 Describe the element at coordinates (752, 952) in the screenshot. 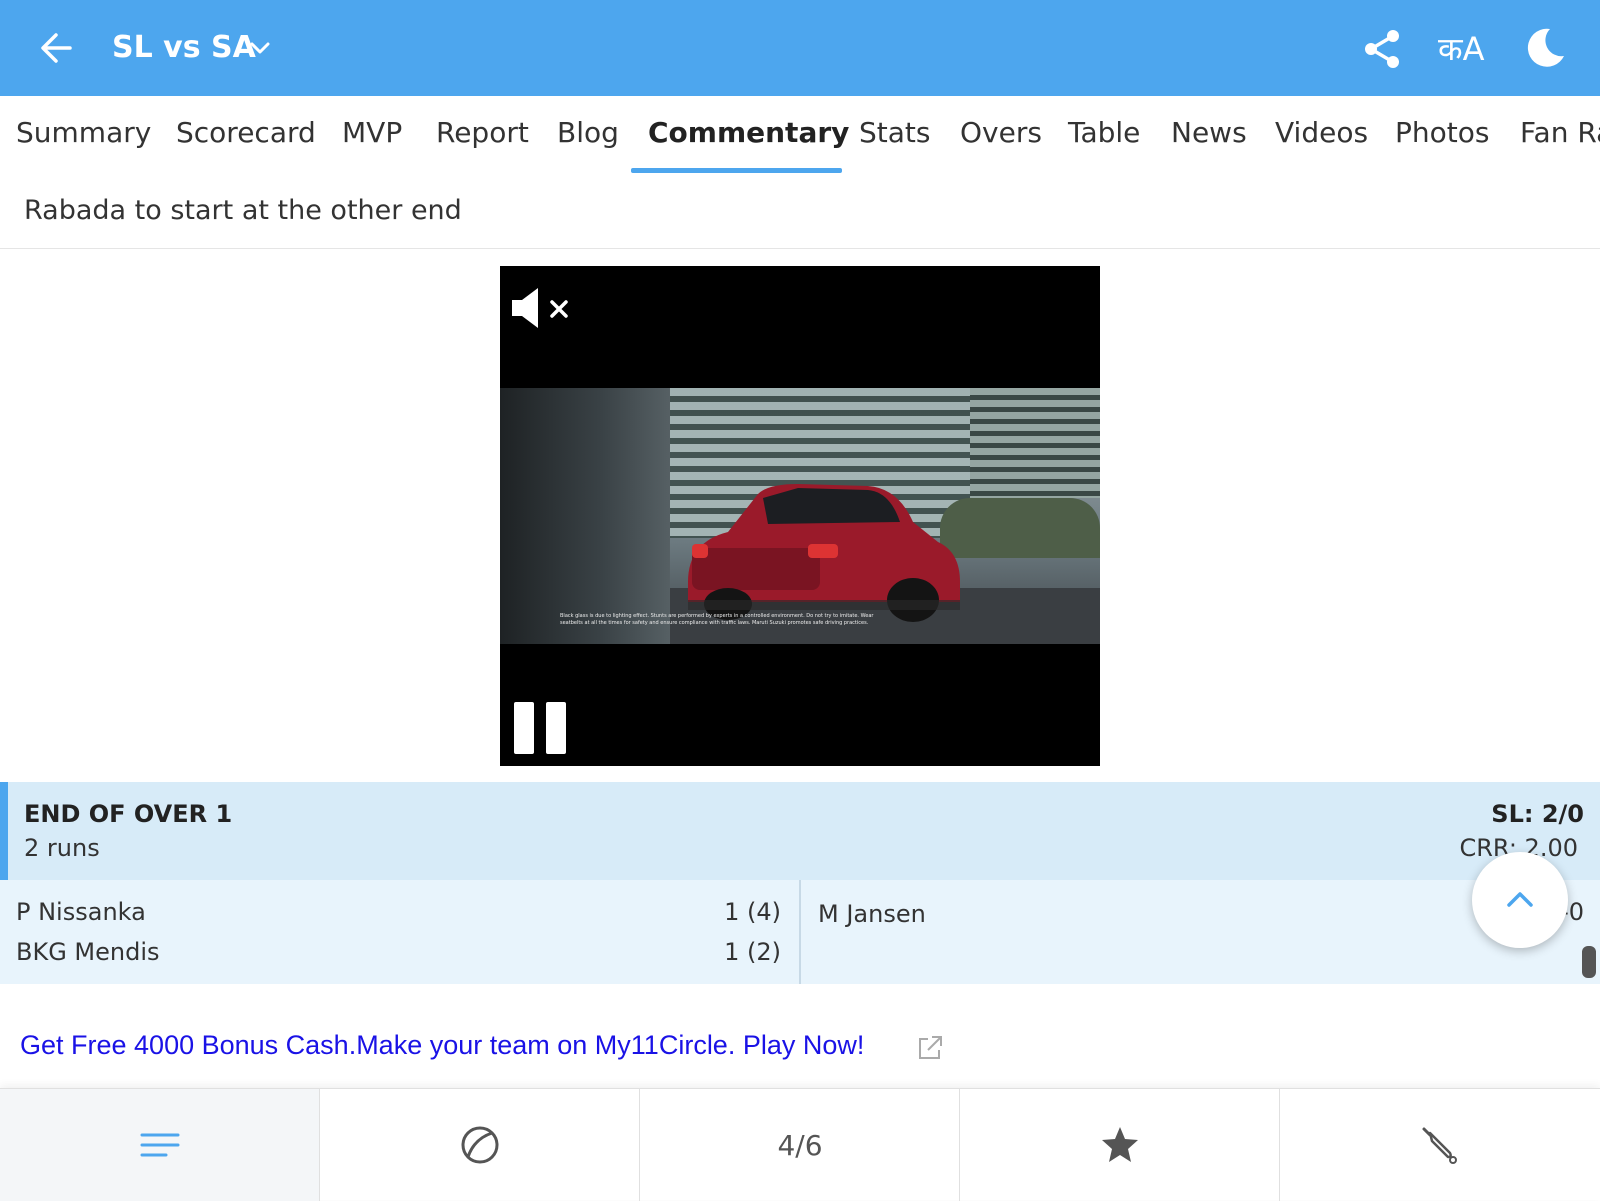

I see `batter-figures: 1 (2)` at that location.